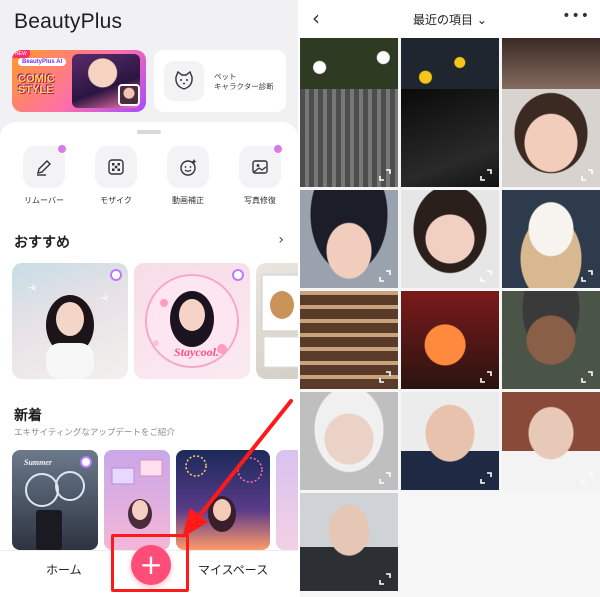  Describe the element at coordinates (481, 20) in the screenshot. I see `chevron-down-icon: ⌄` at that location.